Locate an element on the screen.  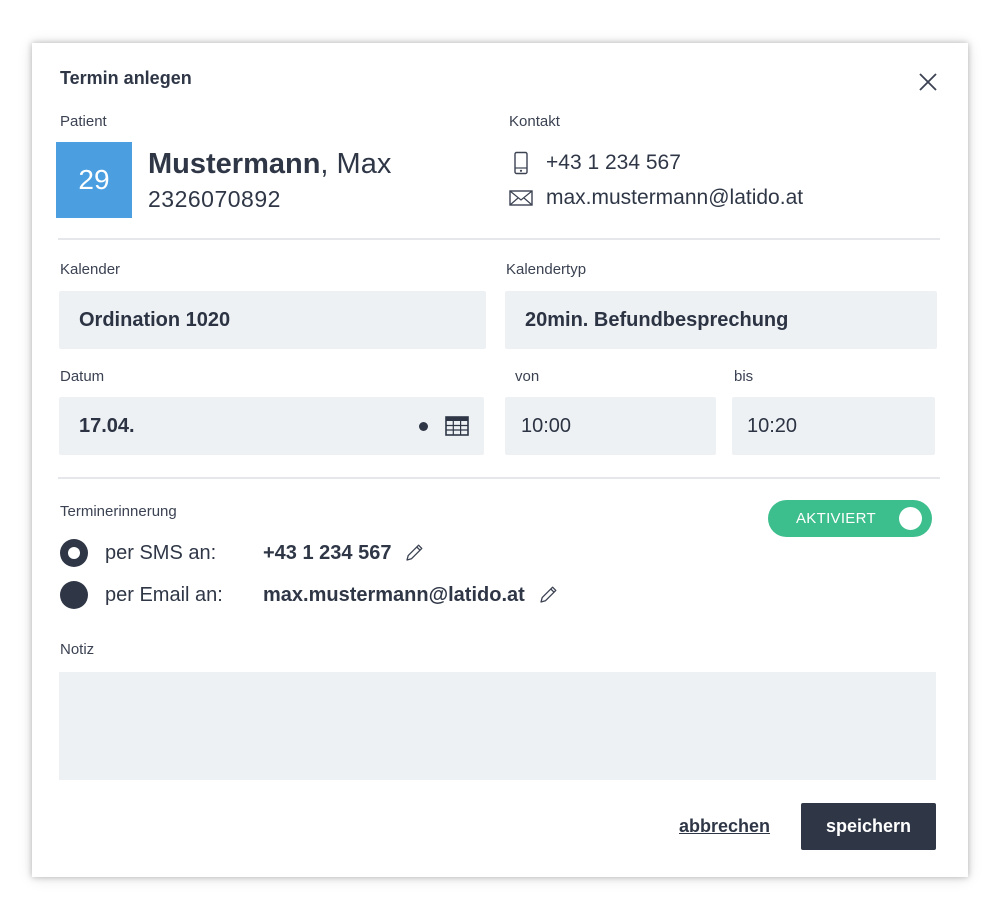
time-to-input: 10:20 is located at coordinates (833, 426).